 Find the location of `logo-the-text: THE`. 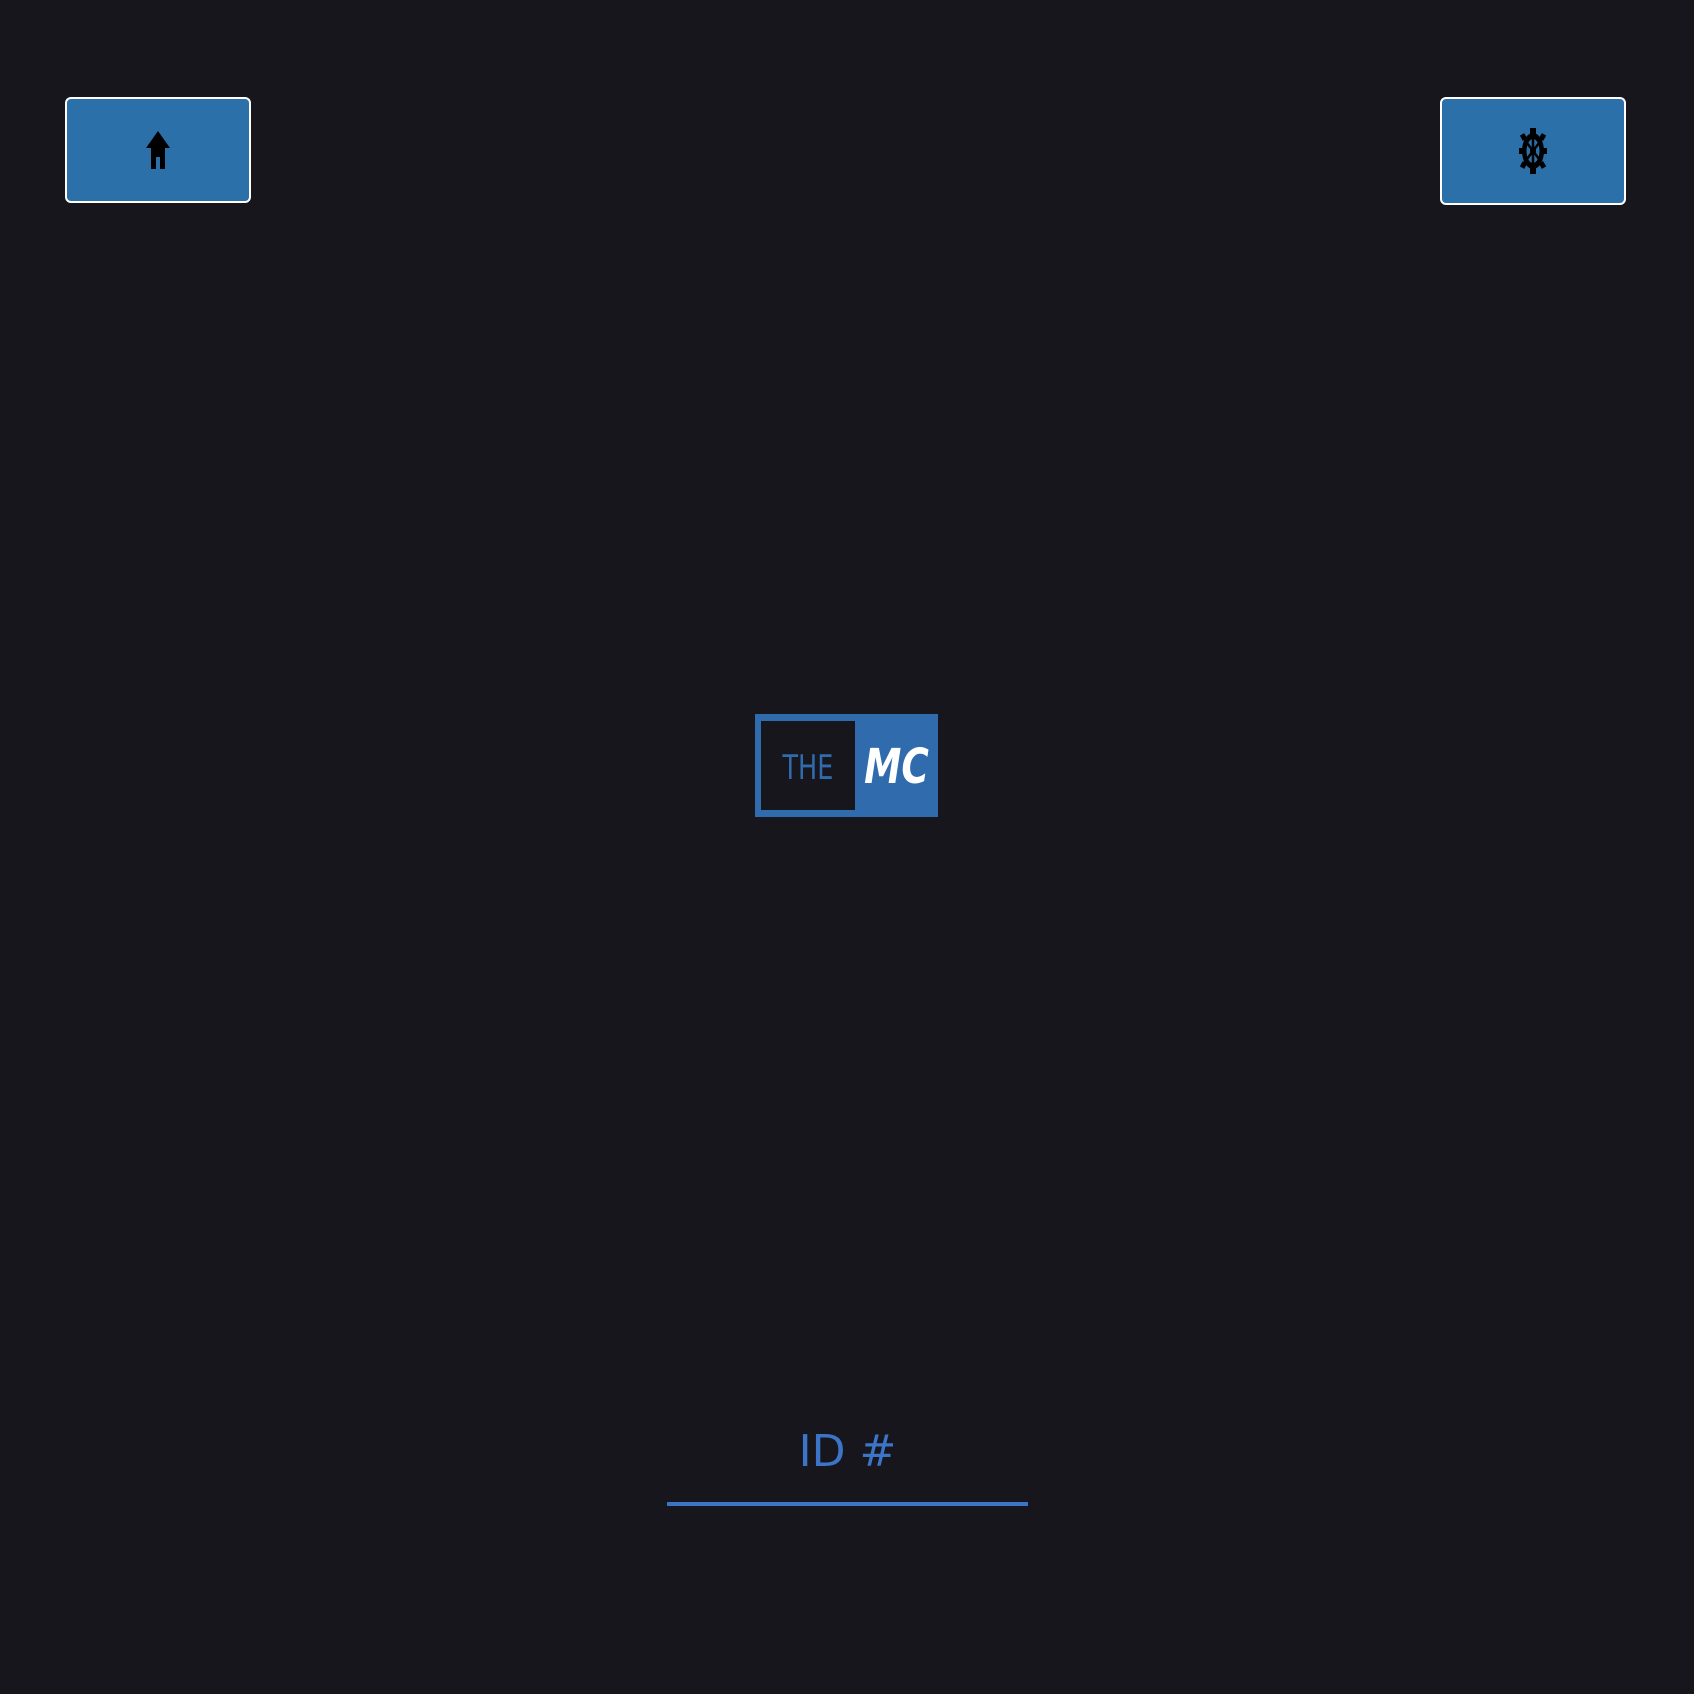

logo-the-text: THE is located at coordinates (808, 767).